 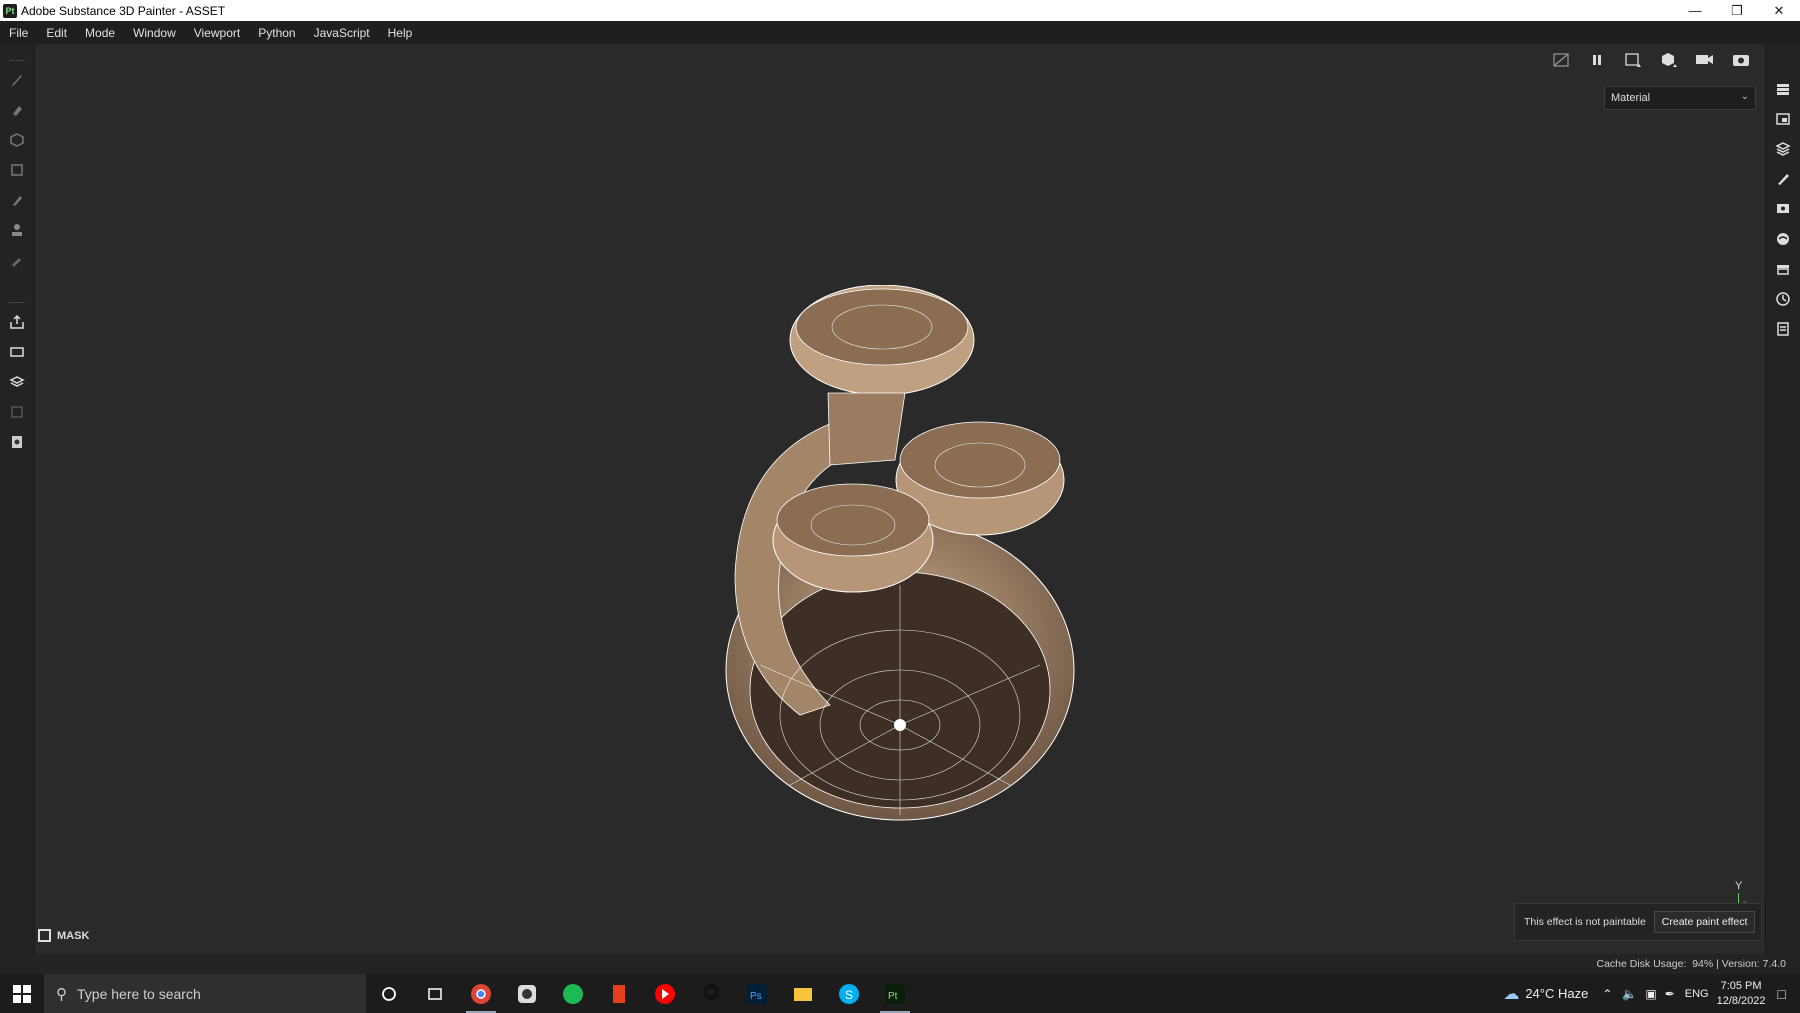 What do you see at coordinates (1641, 964) in the screenshot?
I see `cache-label: Cache Disk Usage:` at bounding box center [1641, 964].